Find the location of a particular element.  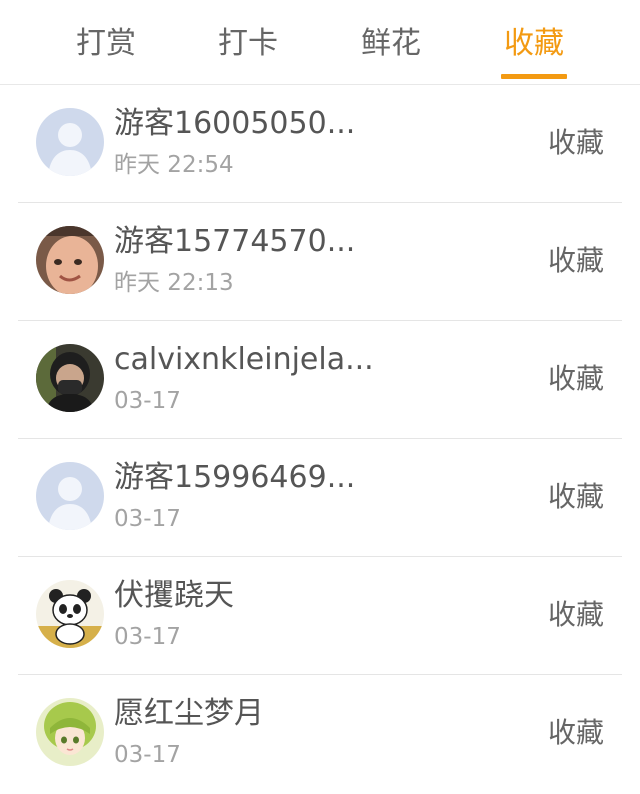

user-name: 伏攫跷天 is located at coordinates (174, 595).